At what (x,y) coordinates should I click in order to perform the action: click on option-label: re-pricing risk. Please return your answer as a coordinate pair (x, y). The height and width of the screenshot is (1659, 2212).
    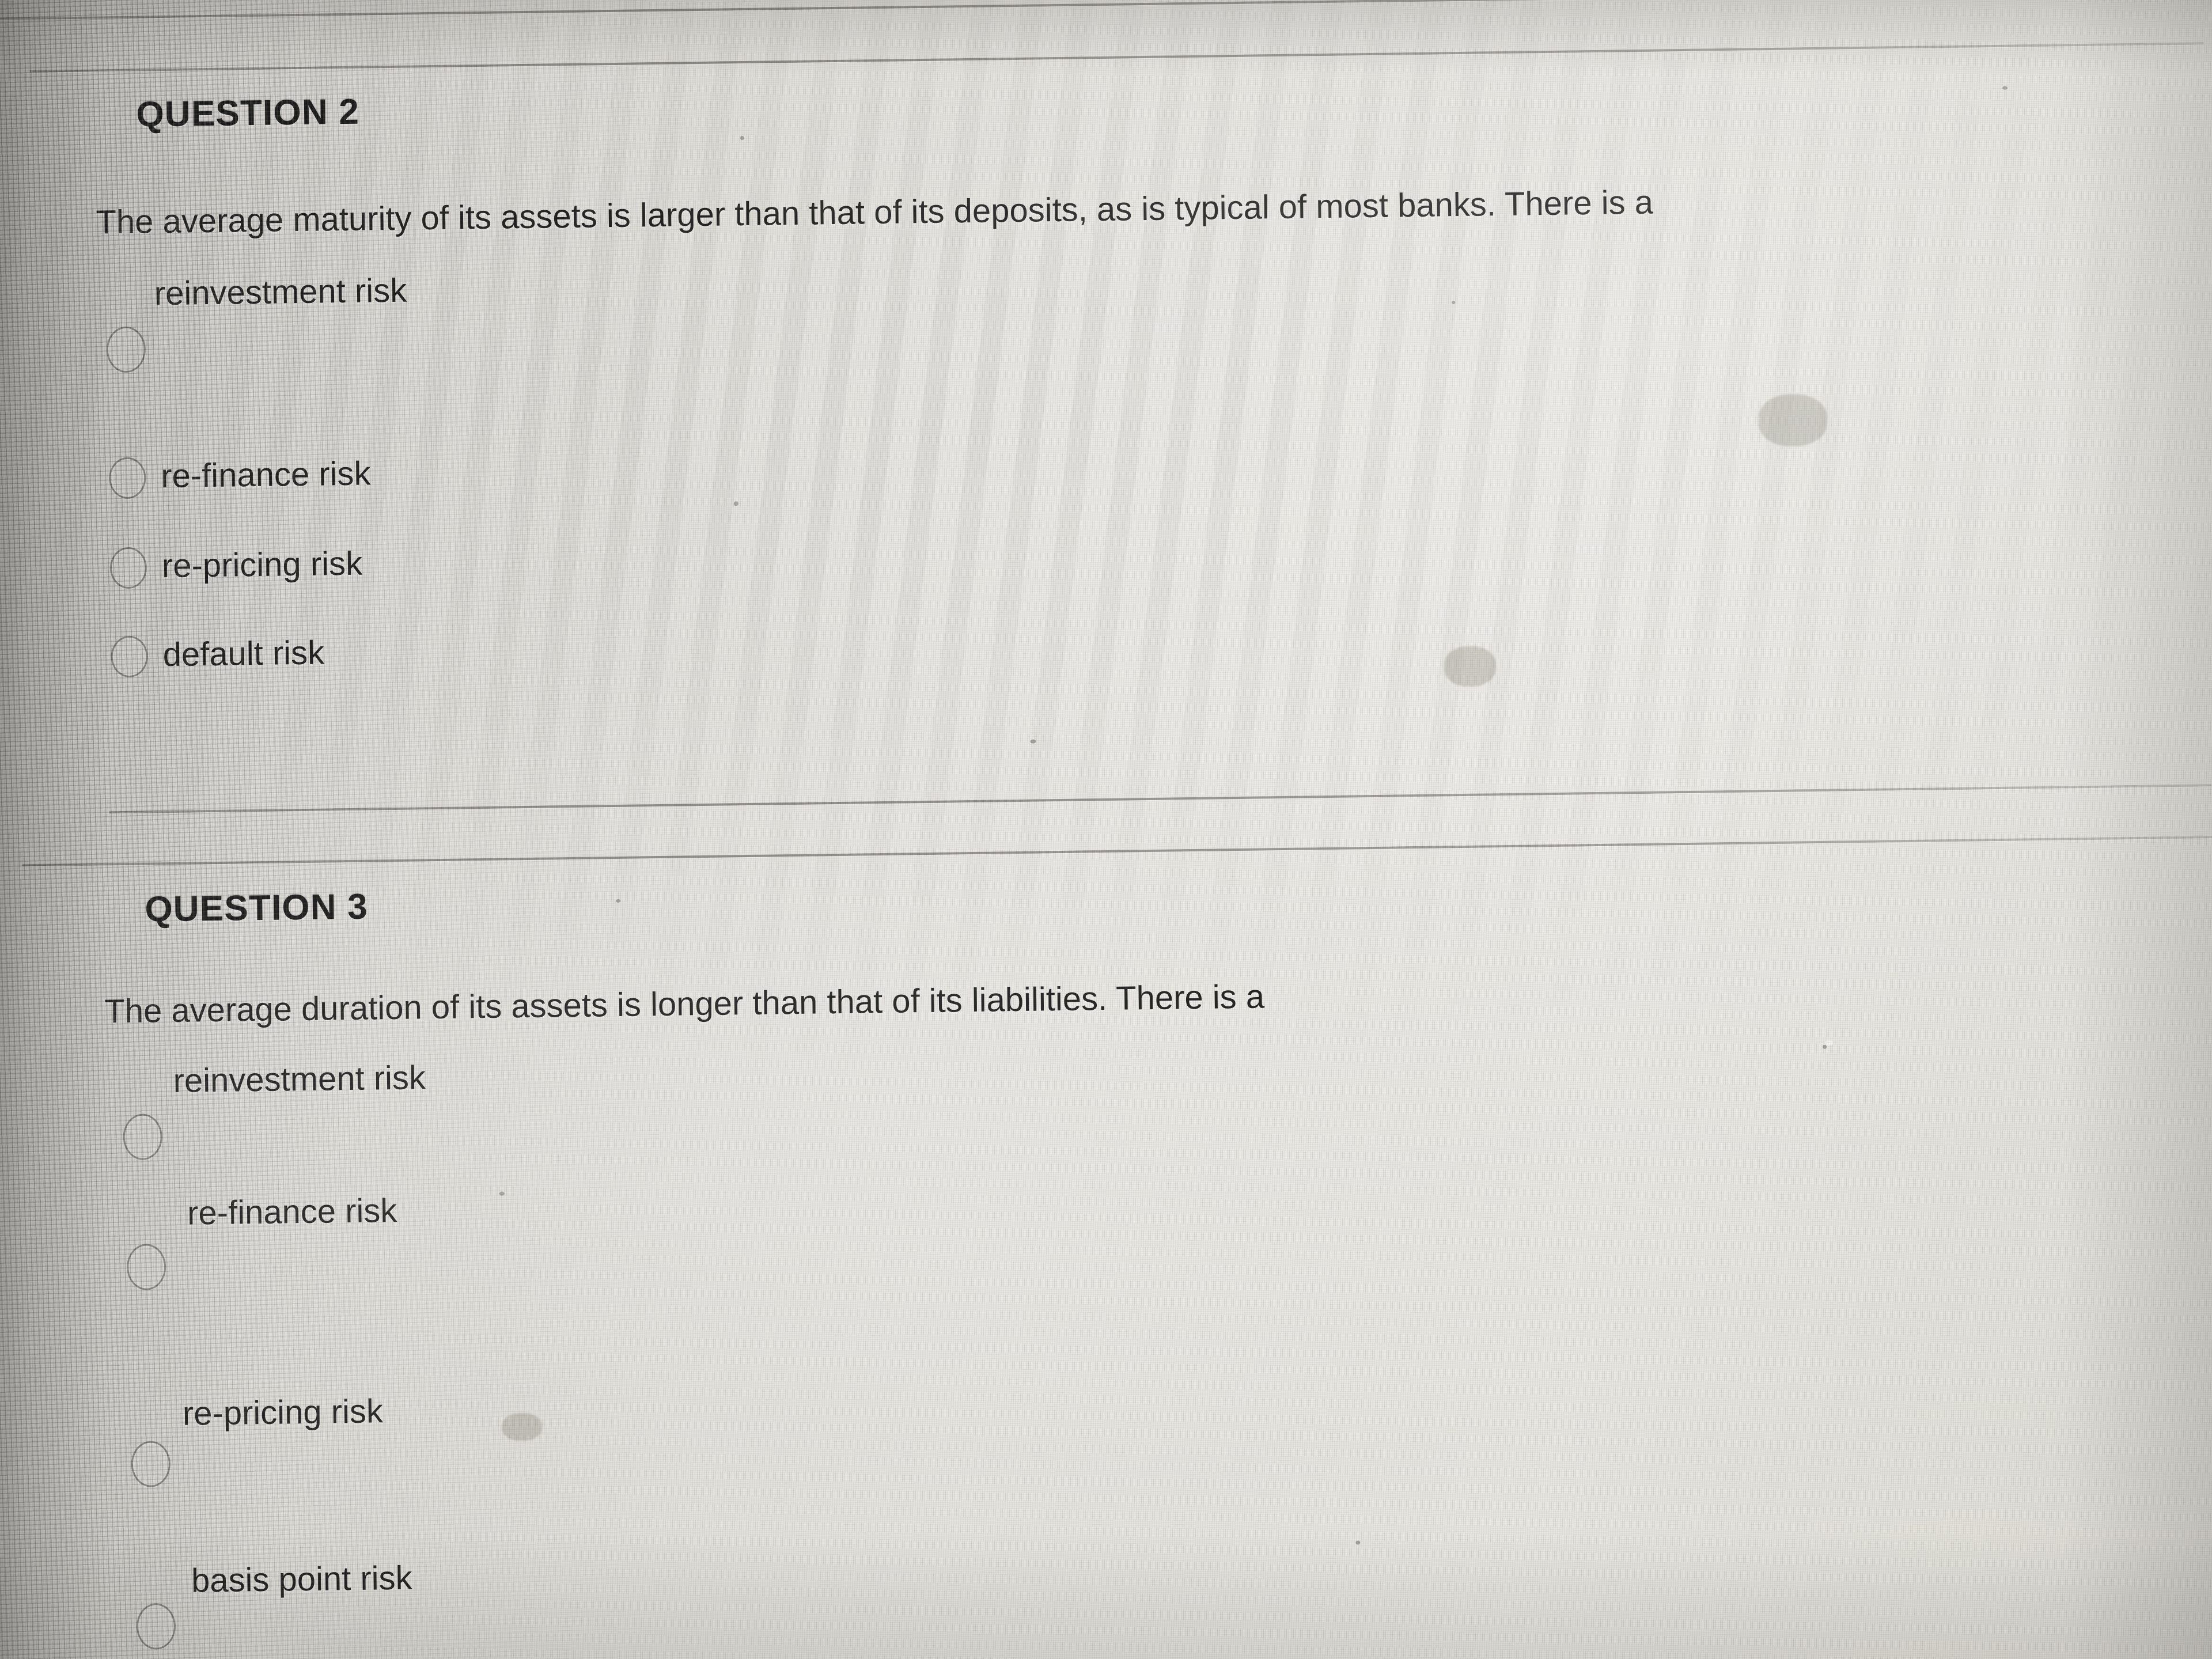
    Looking at the image, I should click on (283, 1412).